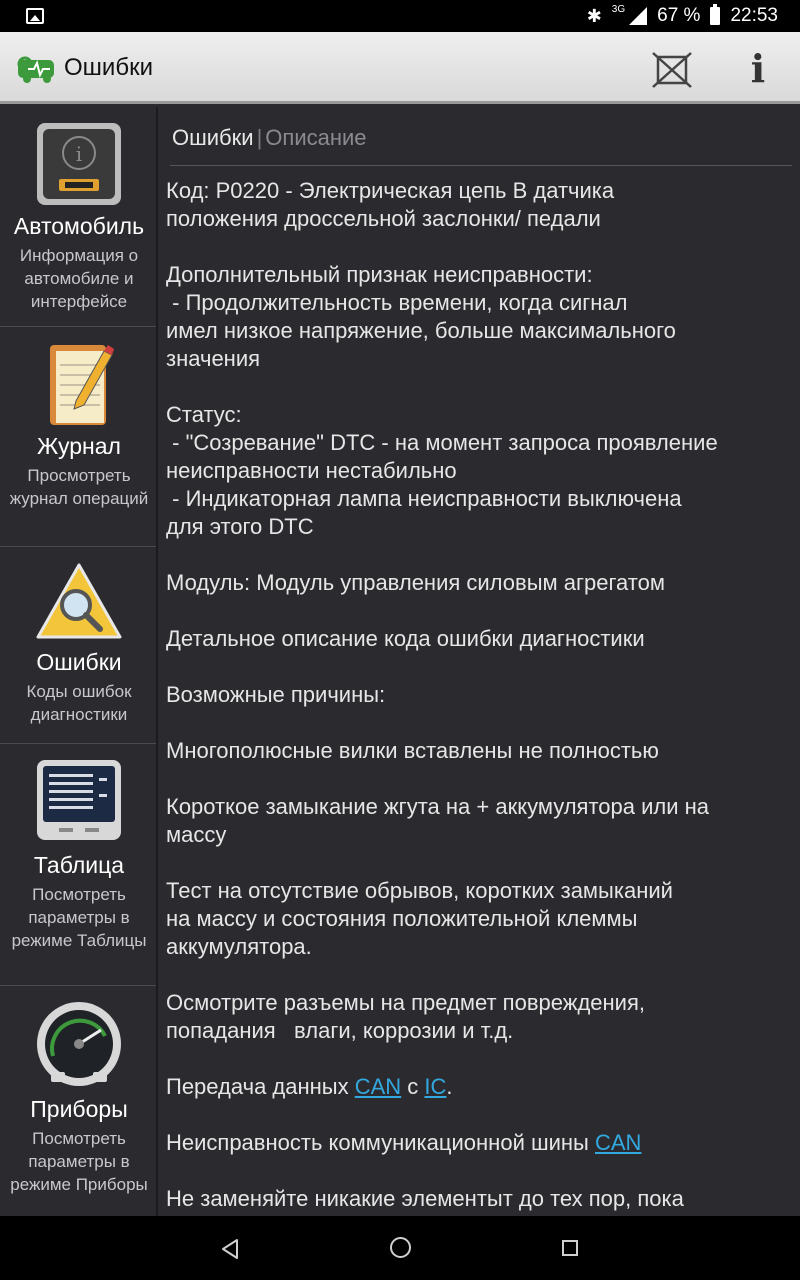  Describe the element at coordinates (754, 15) in the screenshot. I see `clock: 22:53` at that location.